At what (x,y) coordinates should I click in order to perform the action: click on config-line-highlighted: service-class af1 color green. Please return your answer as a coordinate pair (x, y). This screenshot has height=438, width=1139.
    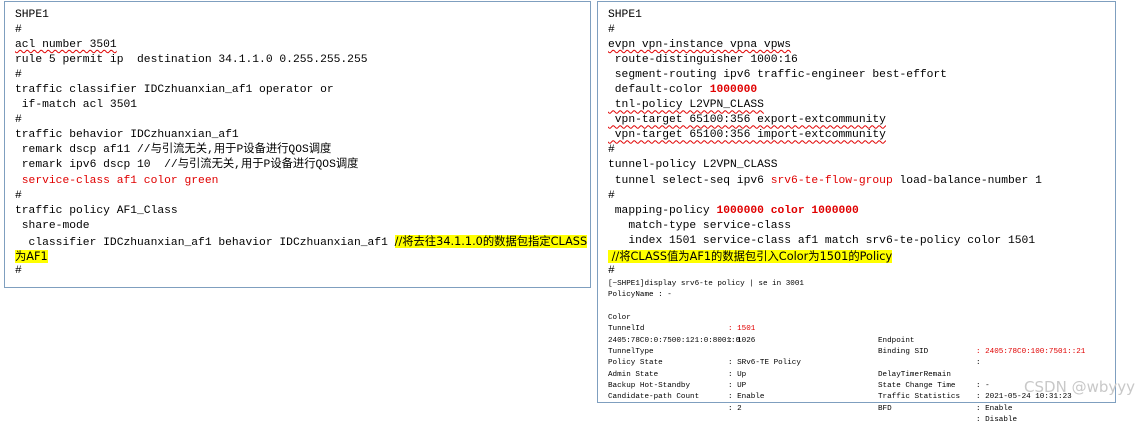
    Looking at the image, I should click on (117, 180).